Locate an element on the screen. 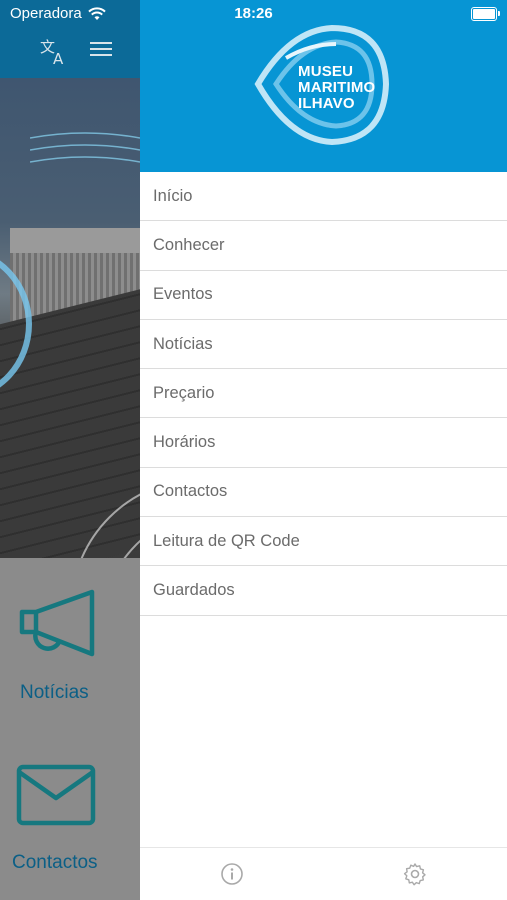  status-bar-left: Operadora is located at coordinates (58, 13).